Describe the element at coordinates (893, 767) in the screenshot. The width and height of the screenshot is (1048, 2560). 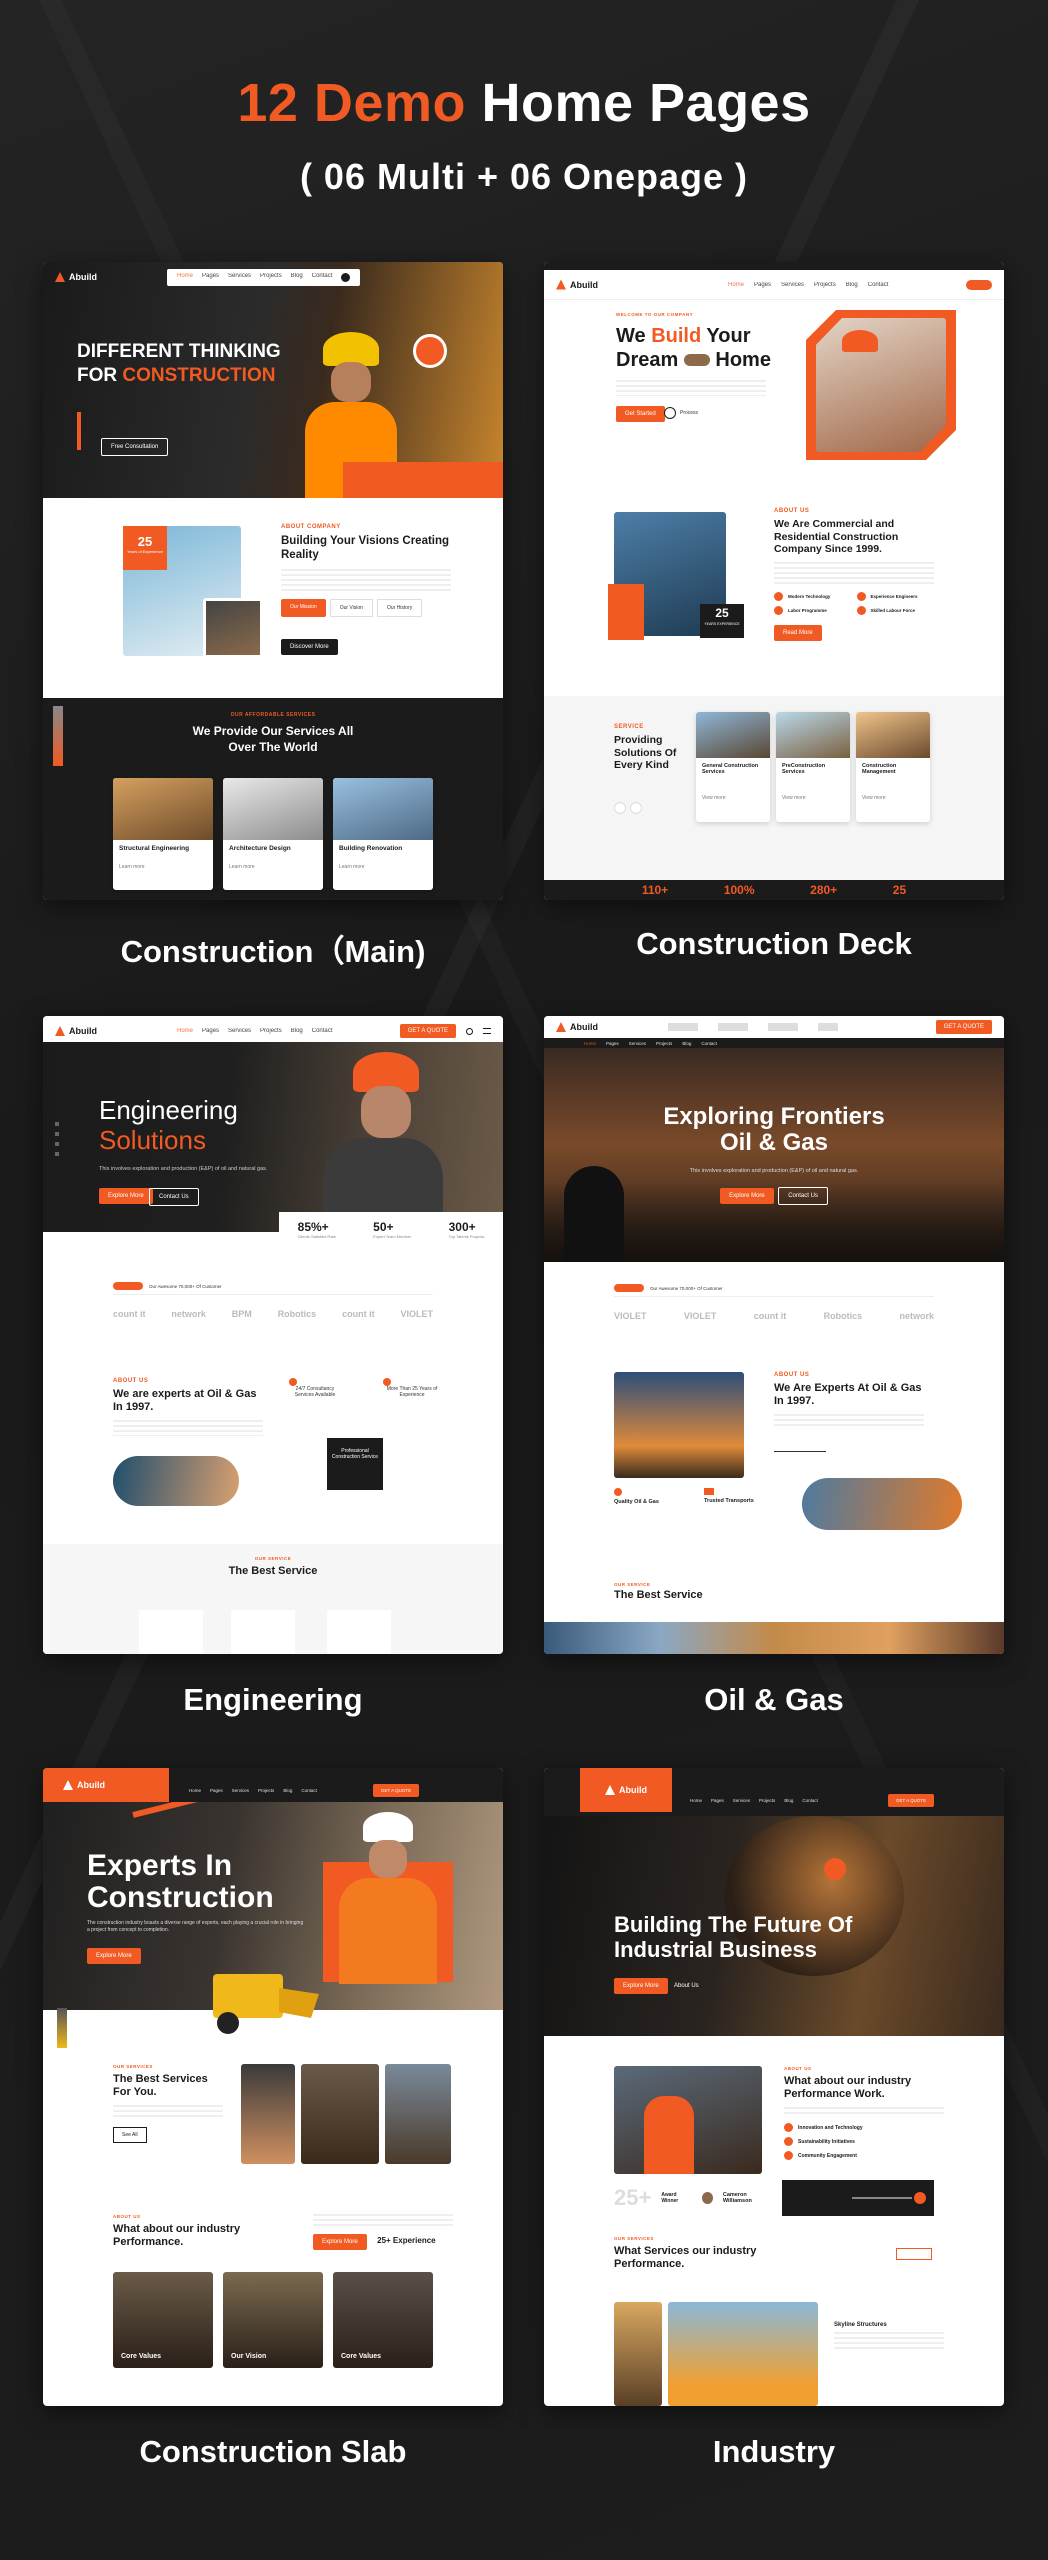
I see `service-card-3: Construction Management View more` at that location.